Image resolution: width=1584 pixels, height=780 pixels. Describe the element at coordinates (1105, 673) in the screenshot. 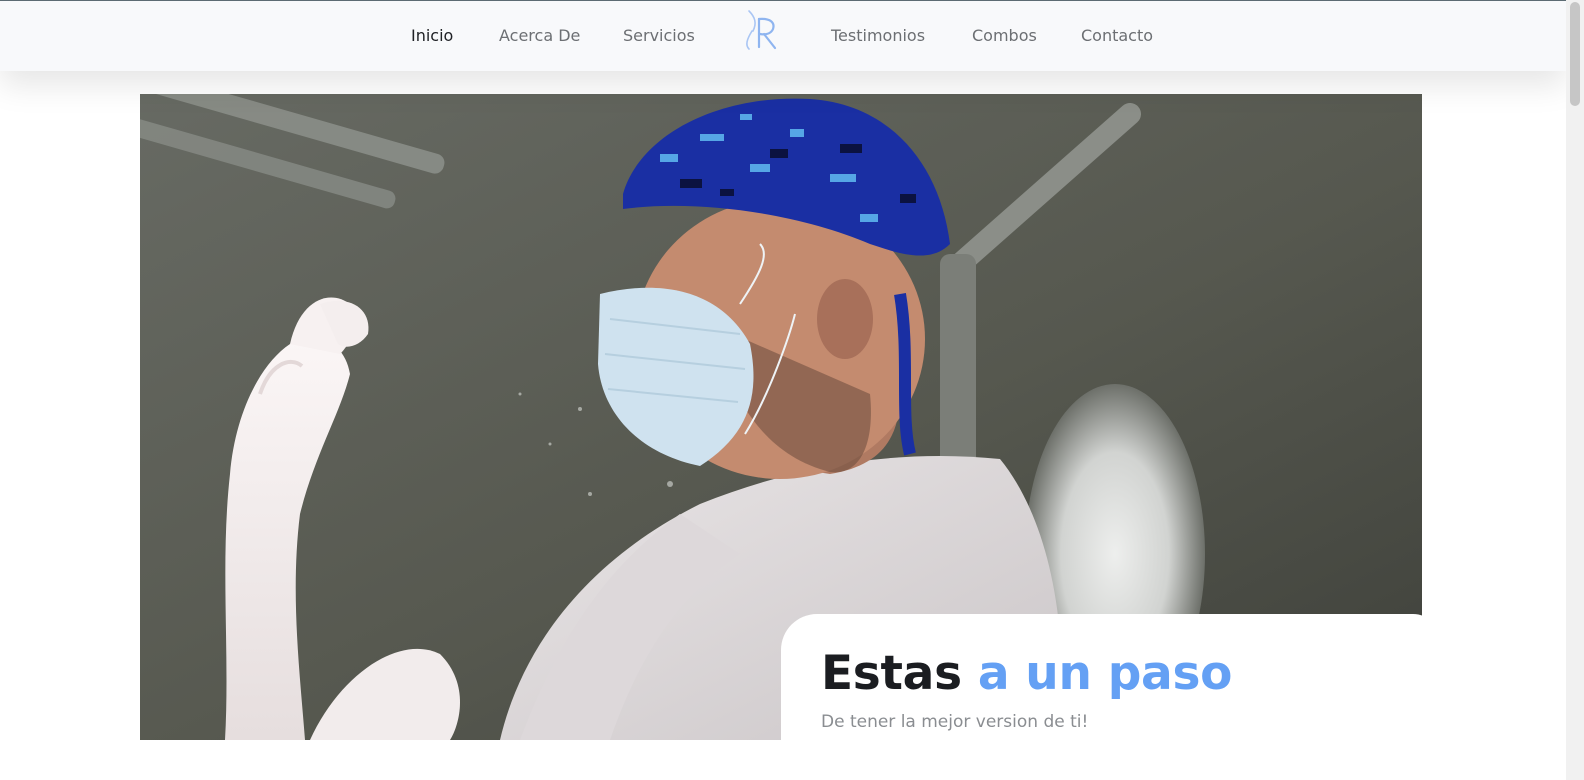

I see `hero-heading-accent: a un paso` at that location.